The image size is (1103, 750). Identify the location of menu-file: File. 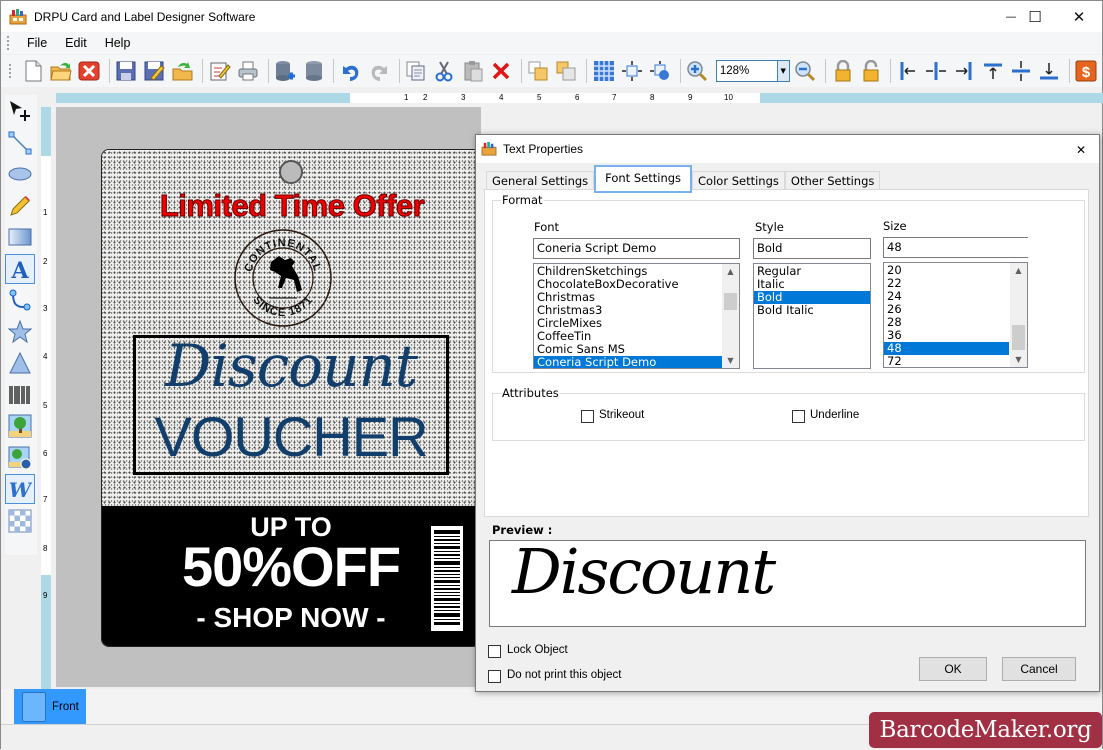
(37, 43).